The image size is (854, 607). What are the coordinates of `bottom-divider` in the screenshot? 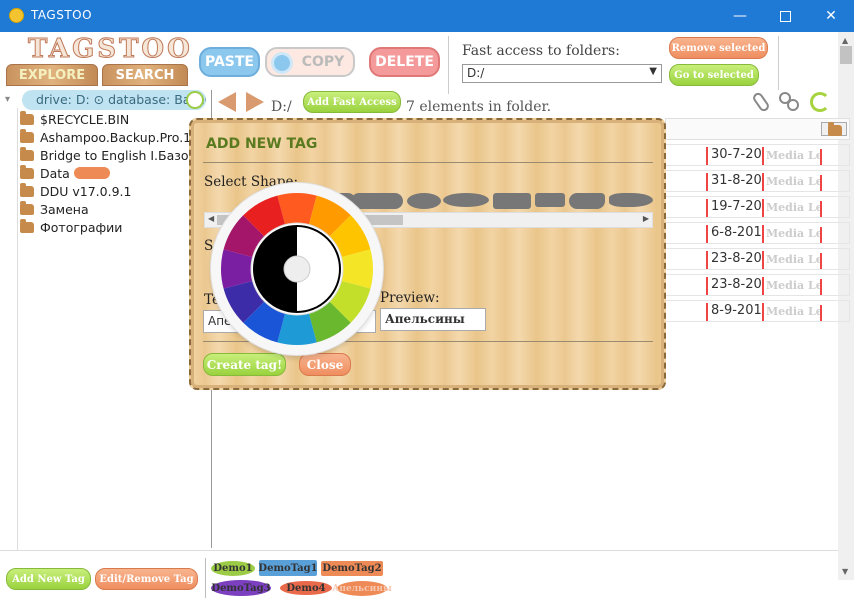 It's located at (419, 550).